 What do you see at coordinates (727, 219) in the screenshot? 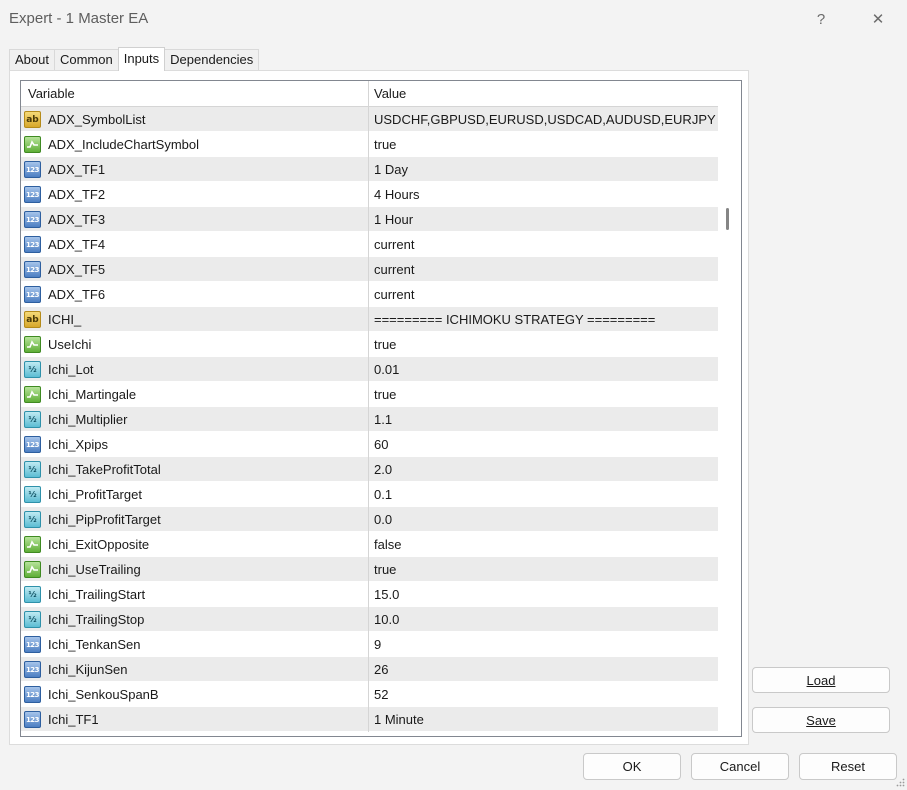
I see `scrollbar-thumb` at bounding box center [727, 219].